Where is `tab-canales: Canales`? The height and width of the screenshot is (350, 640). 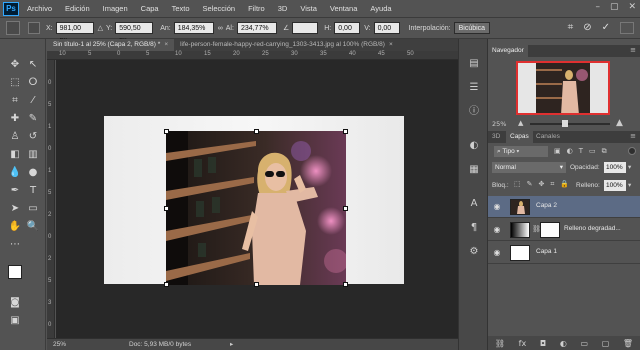
tab-canales: Canales is located at coordinates (548, 137).